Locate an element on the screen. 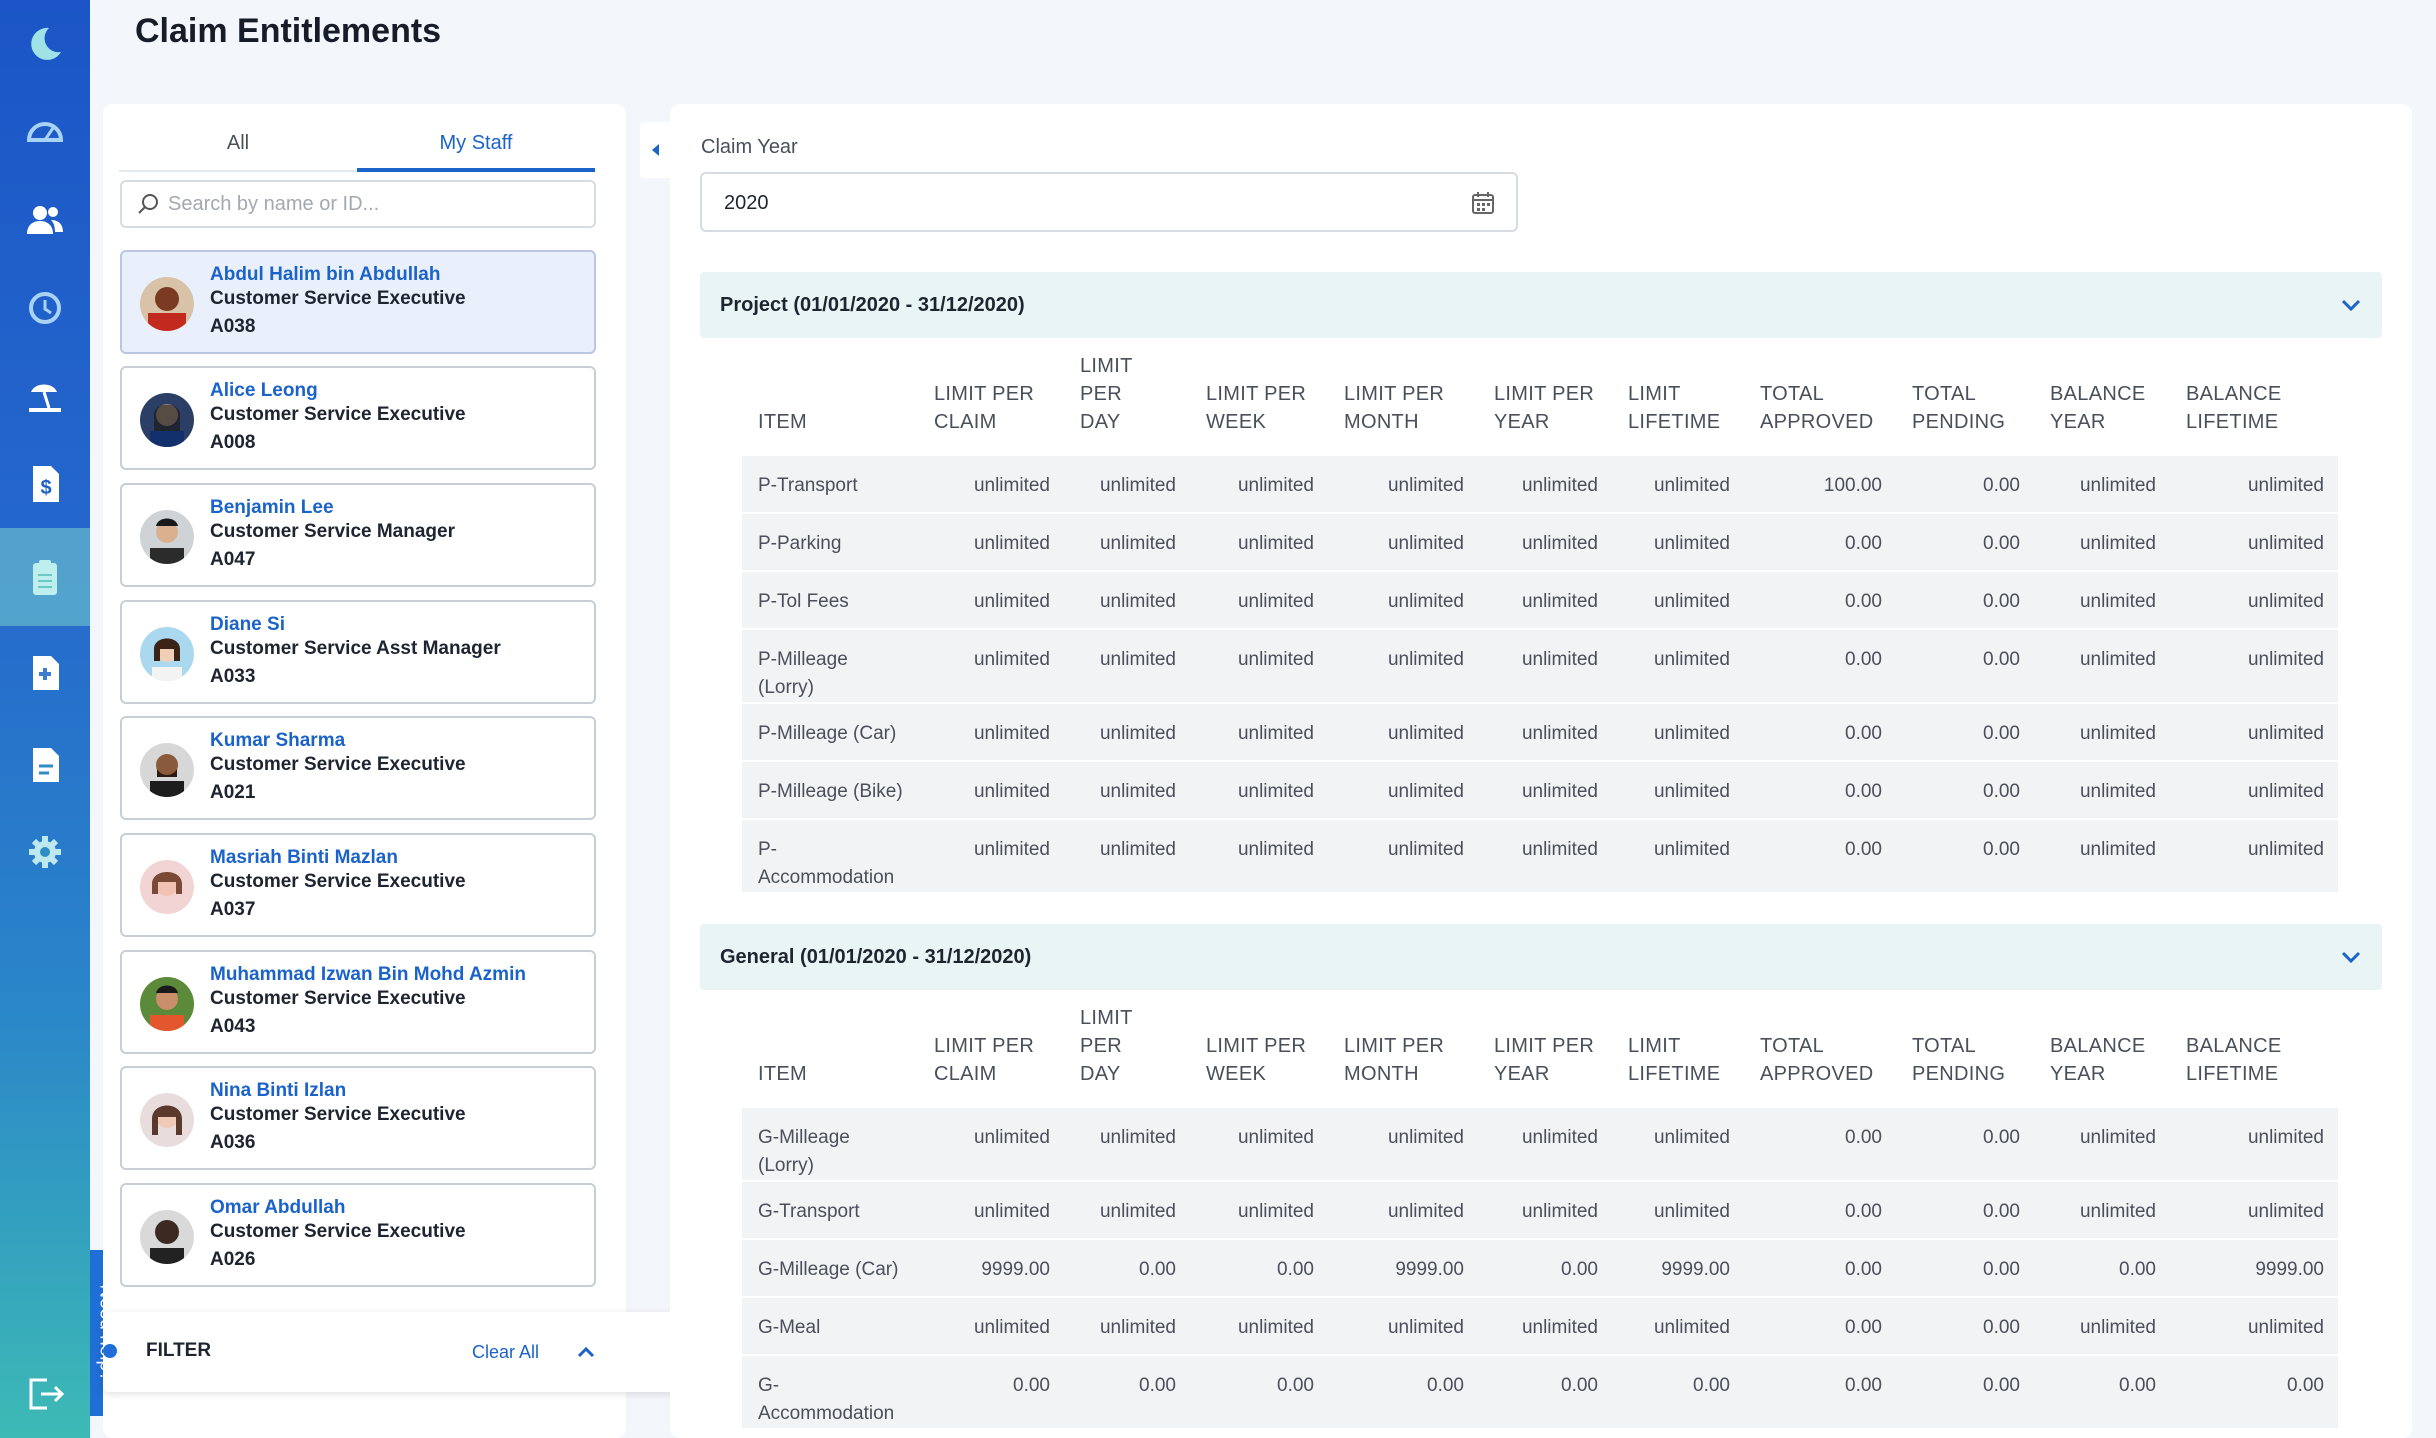 The height and width of the screenshot is (1438, 2436). section-title: Project (01/01/2020 - 31/12/2020) is located at coordinates (872, 305).